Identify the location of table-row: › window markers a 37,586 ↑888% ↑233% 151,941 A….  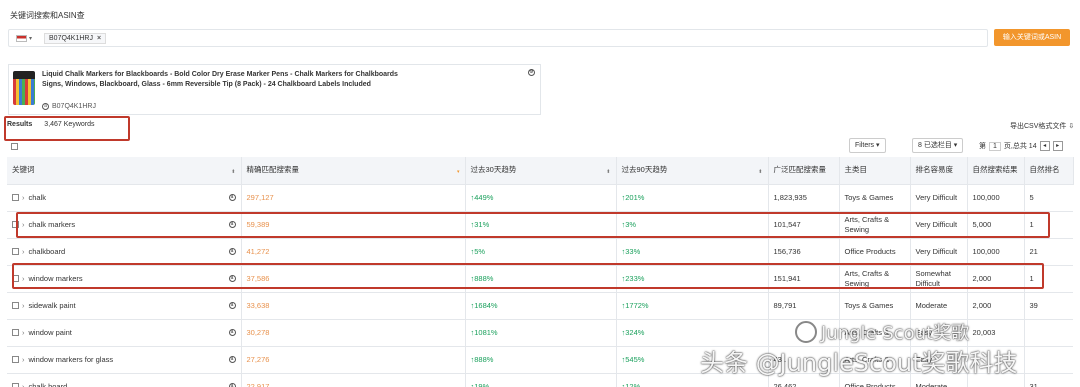
(540, 279).